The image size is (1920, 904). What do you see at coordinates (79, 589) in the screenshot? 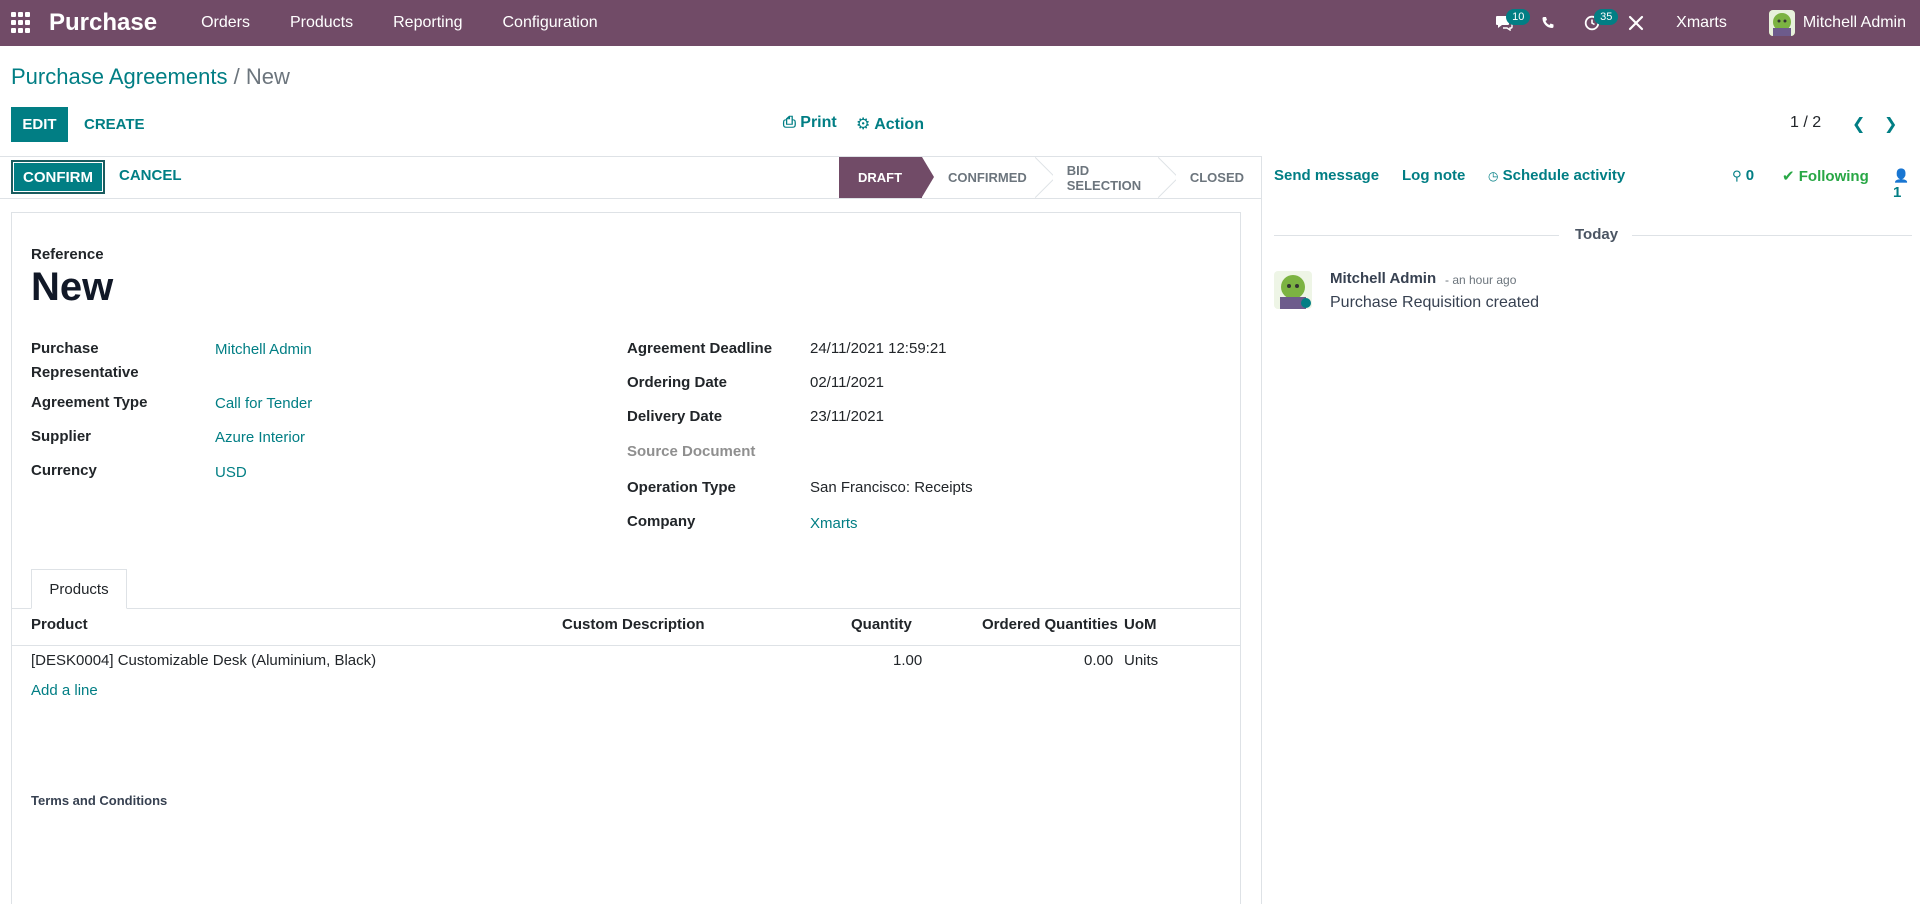
I see `tab-products: Products` at bounding box center [79, 589].